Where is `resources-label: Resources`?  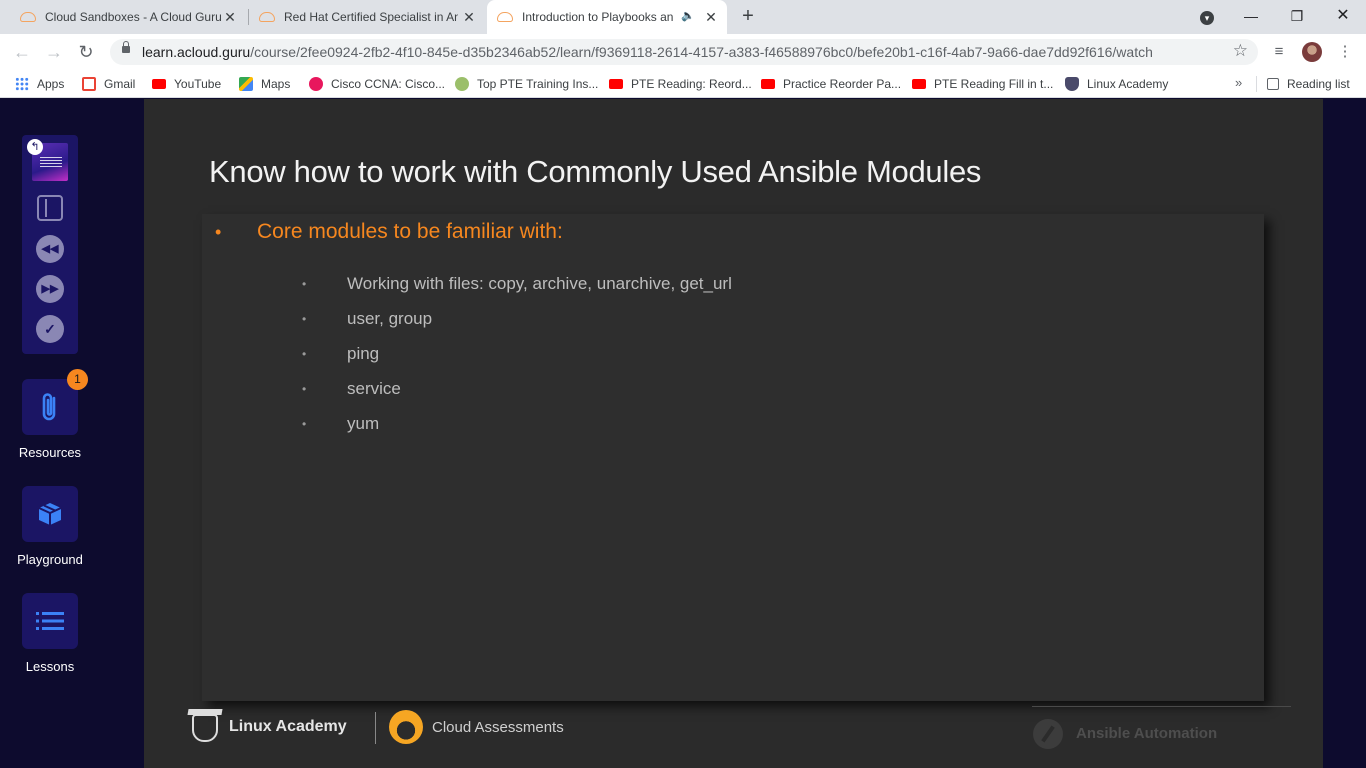 resources-label: Resources is located at coordinates (50, 452).